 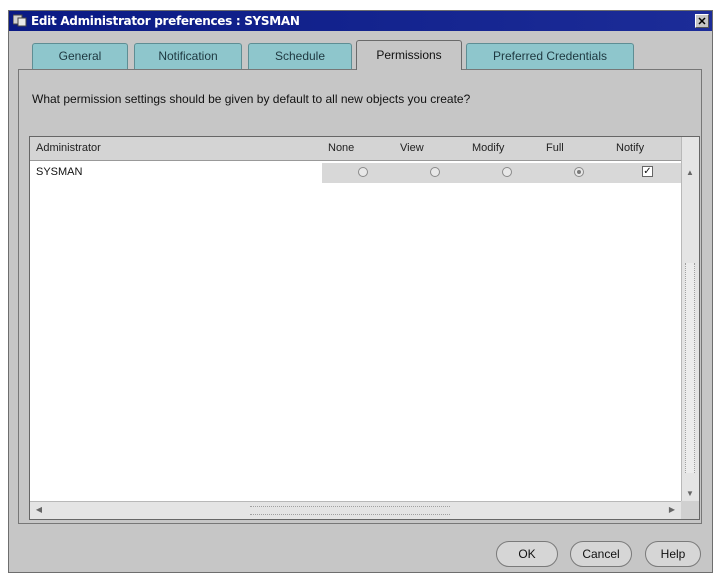 I want to click on notify-checkbox: ✓, so click(x=647, y=171).